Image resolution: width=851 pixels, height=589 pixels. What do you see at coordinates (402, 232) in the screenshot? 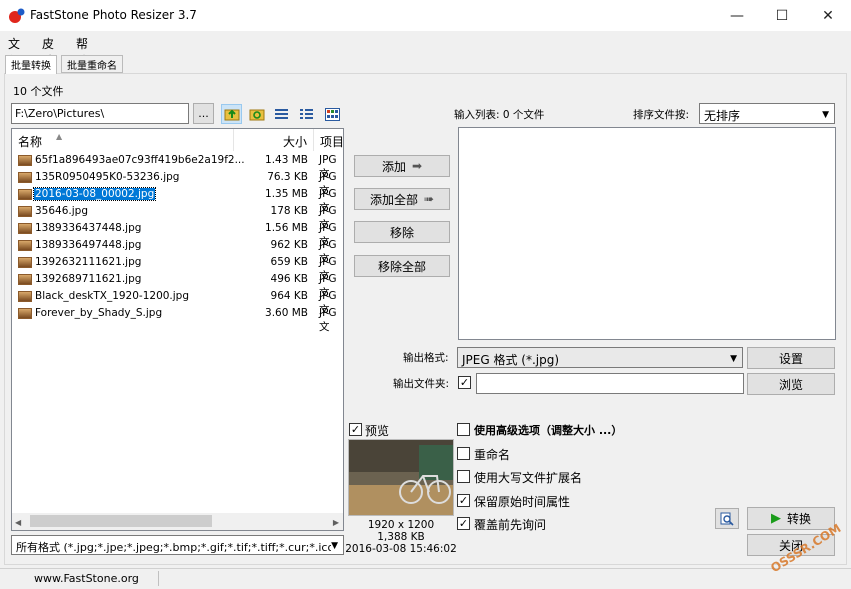
I see `remove-button: 移除` at bounding box center [402, 232].